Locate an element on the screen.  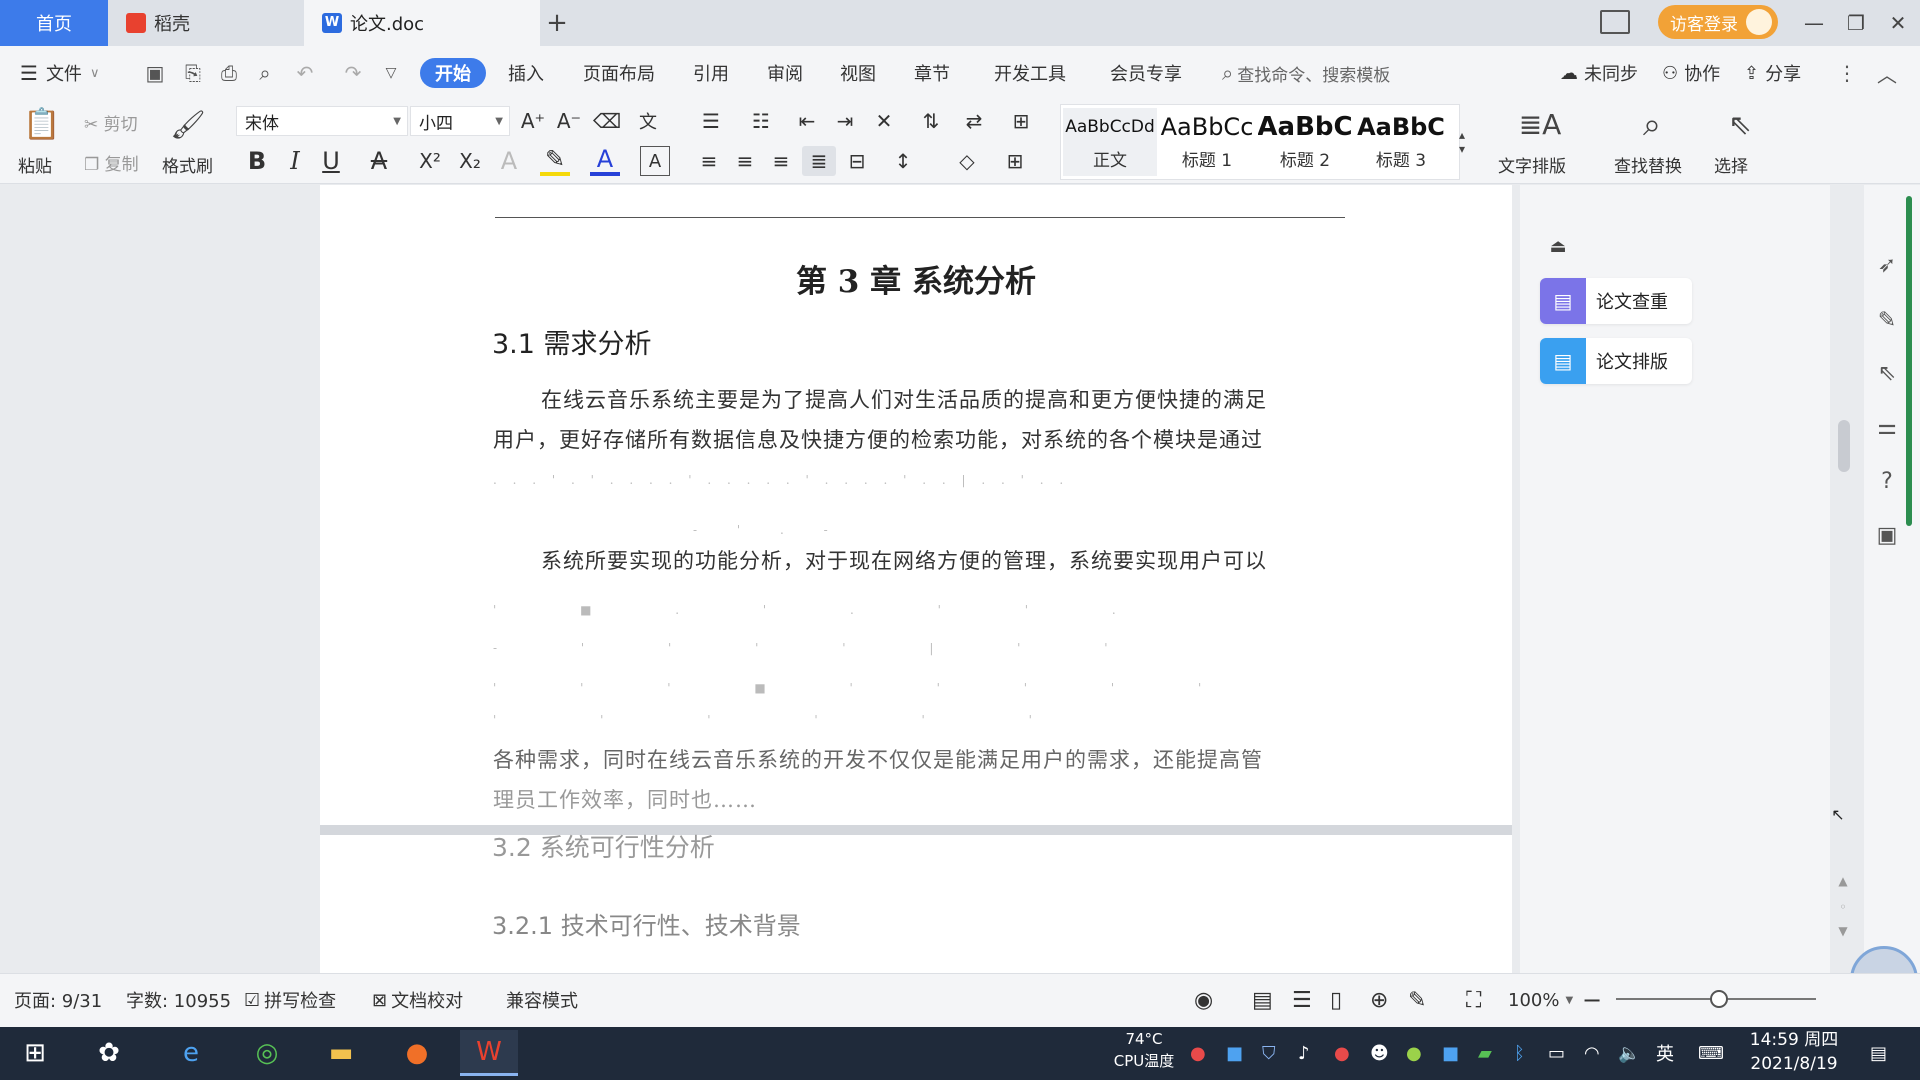
italic-icon: I is located at coordinates (295, 161).